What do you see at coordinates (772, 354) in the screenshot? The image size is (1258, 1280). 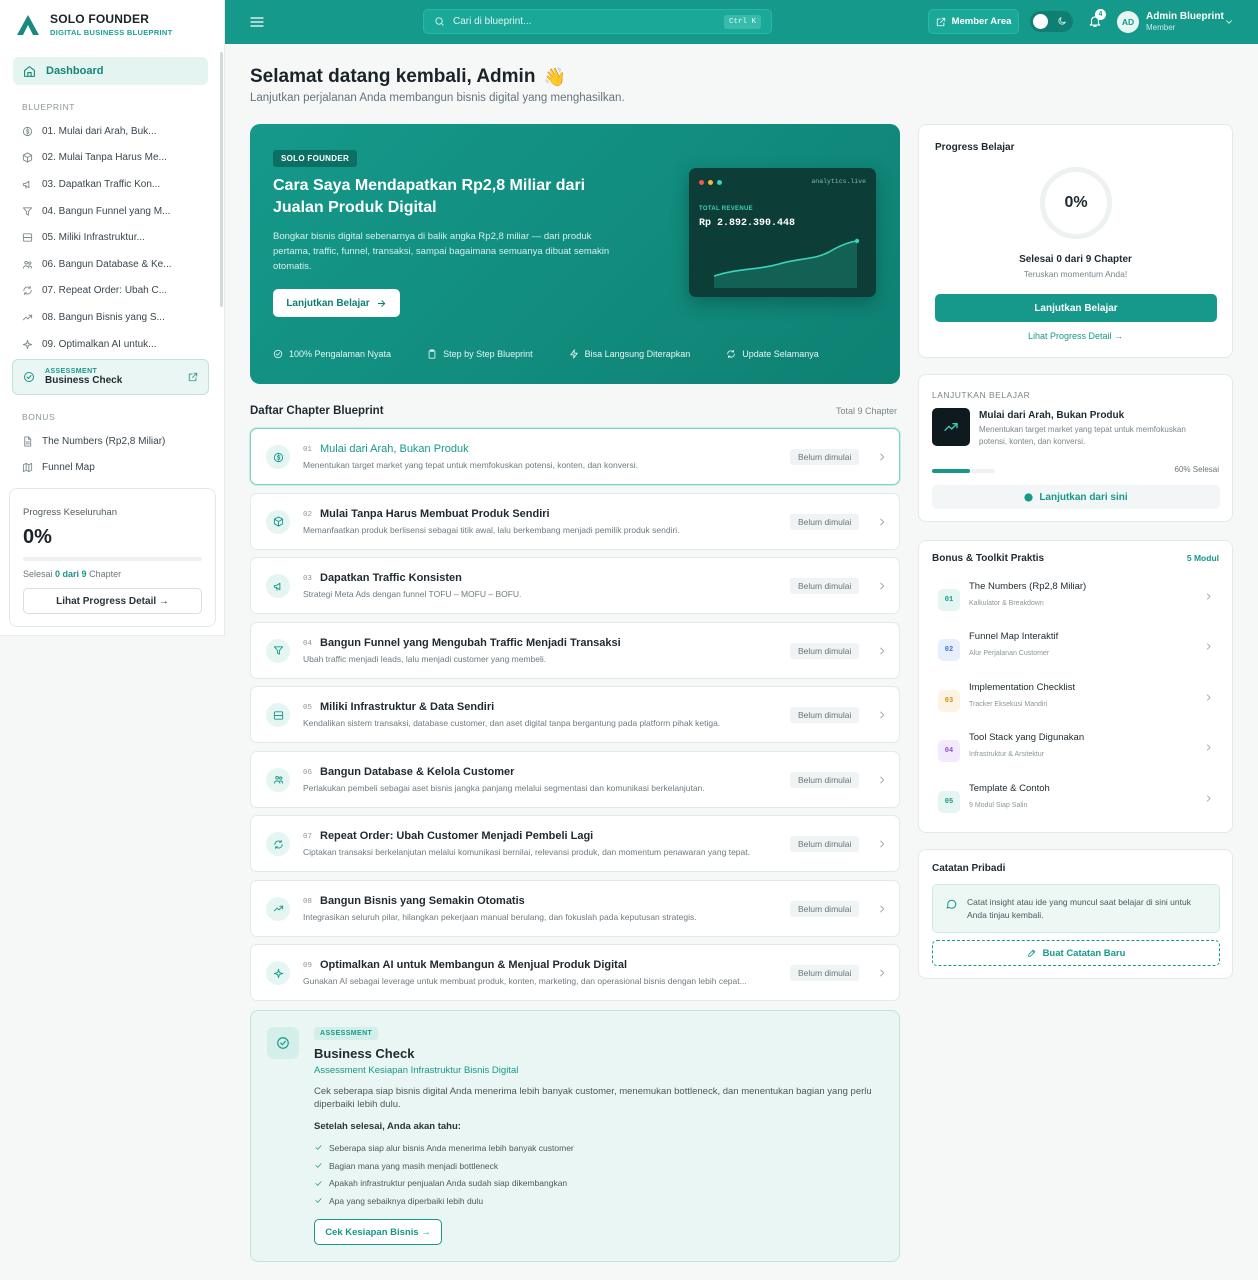 I see `feature-item: Update Selamanya` at bounding box center [772, 354].